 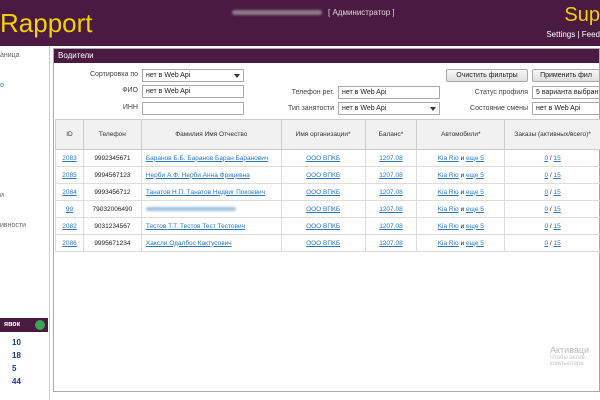 I want to click on inn-input, so click(x=193, y=108).